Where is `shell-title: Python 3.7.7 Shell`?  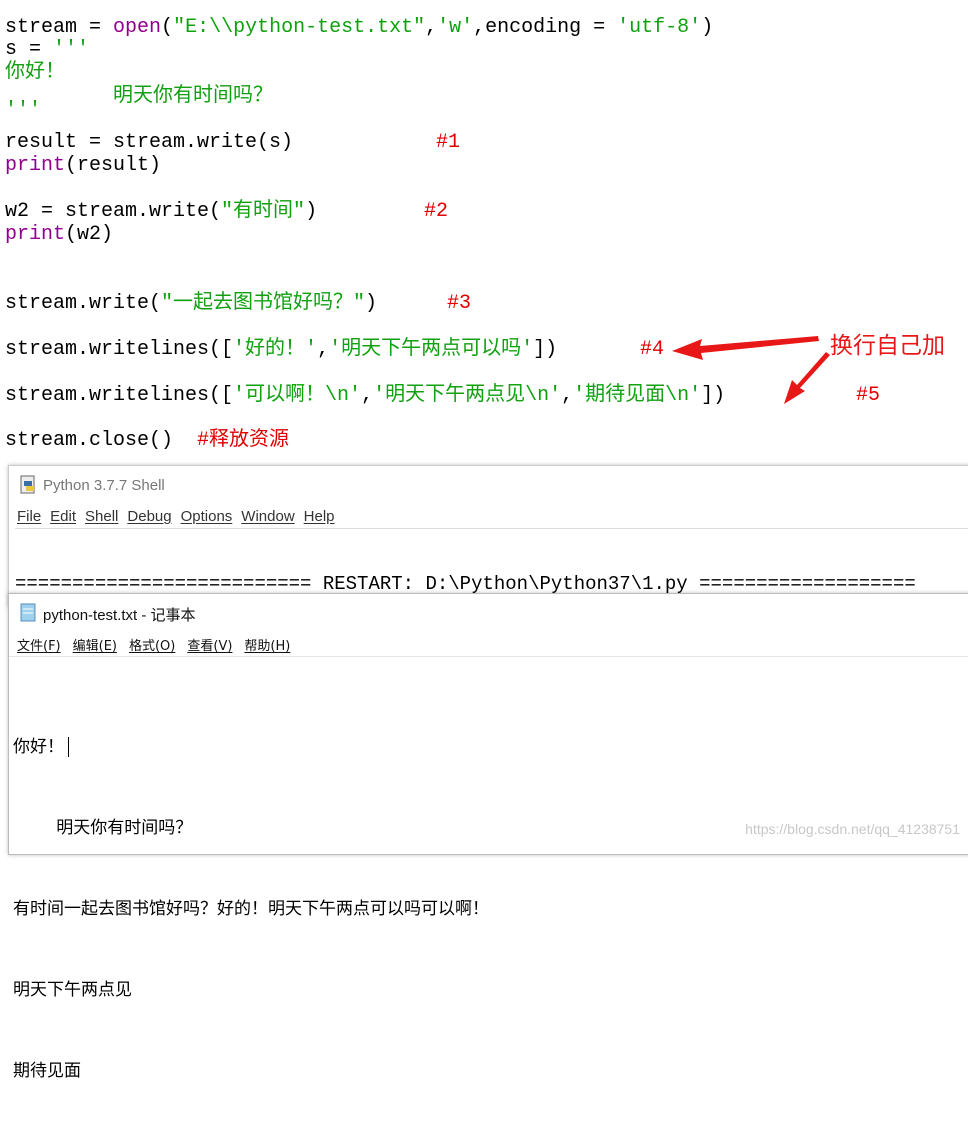 shell-title: Python 3.7.7 Shell is located at coordinates (104, 485).